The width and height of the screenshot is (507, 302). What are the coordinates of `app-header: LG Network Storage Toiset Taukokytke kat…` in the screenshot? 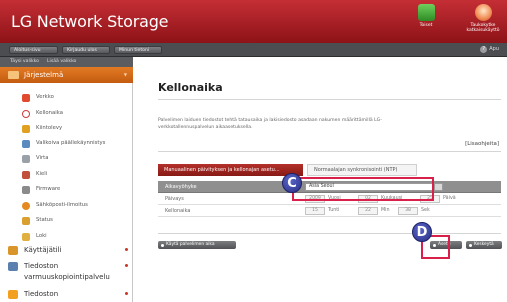 It's located at (253, 21).